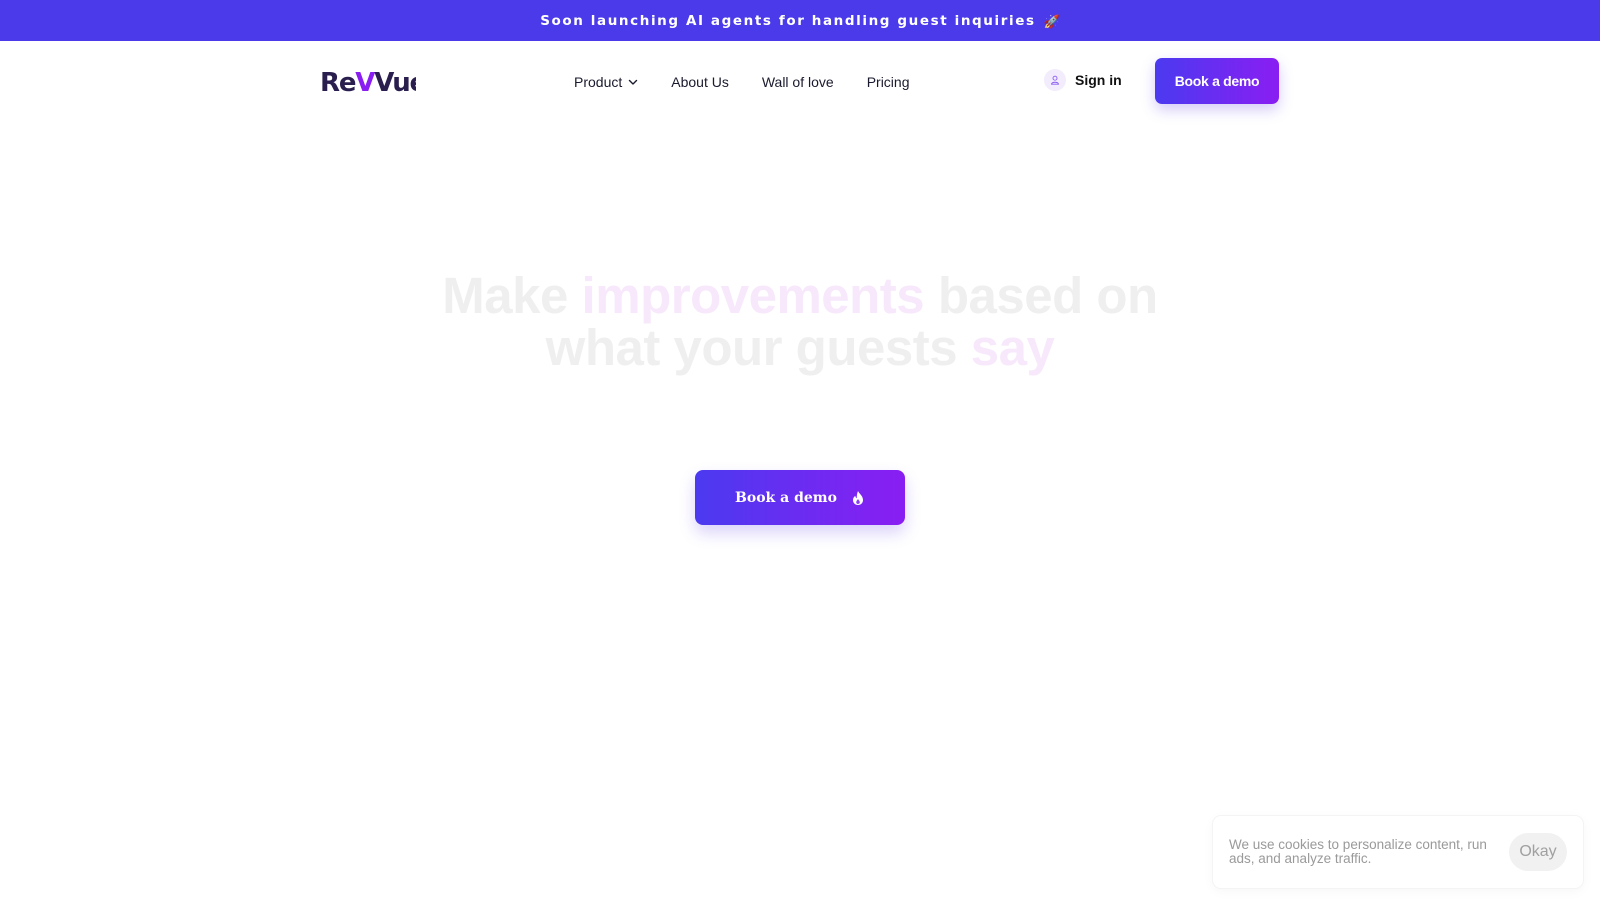 The width and height of the screenshot is (1600, 900). I want to click on main-menu: Product About Us Wall of love Pricing, so click(741, 82).